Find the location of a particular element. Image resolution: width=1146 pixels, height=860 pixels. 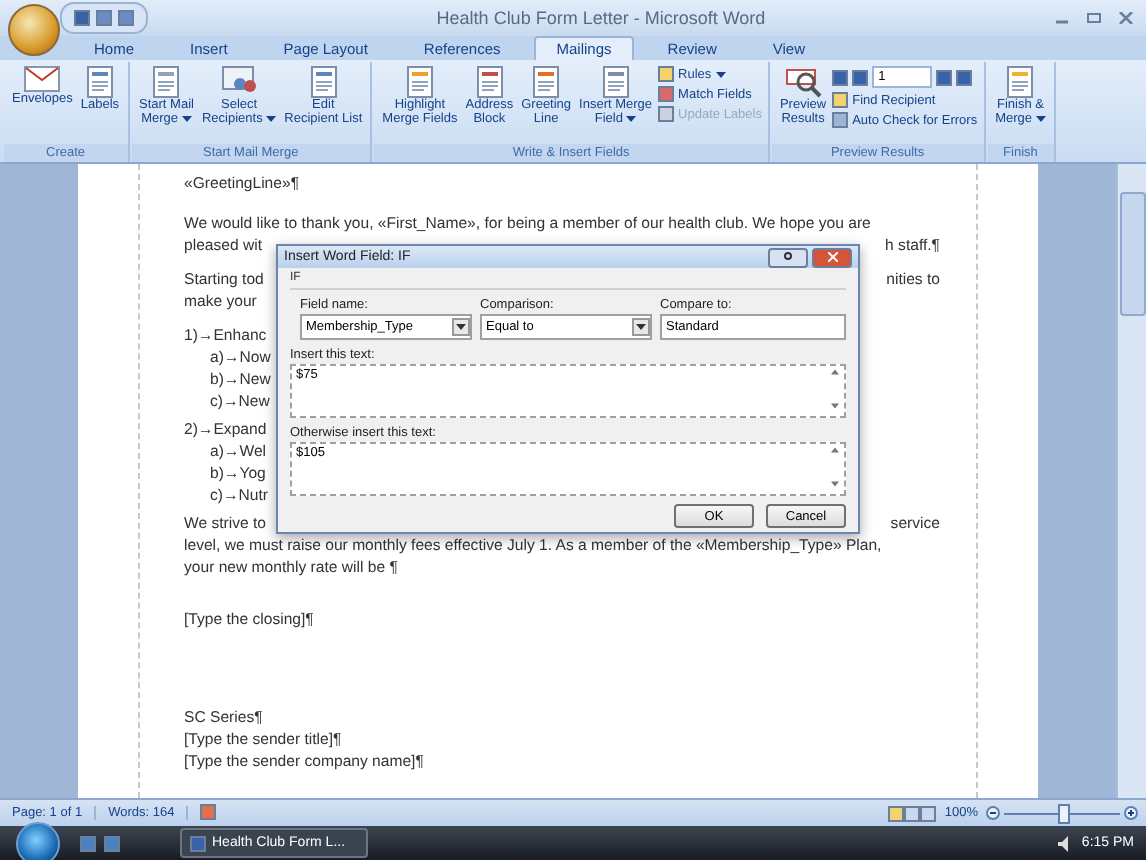

window-icon is located at coordinates (112, 843).